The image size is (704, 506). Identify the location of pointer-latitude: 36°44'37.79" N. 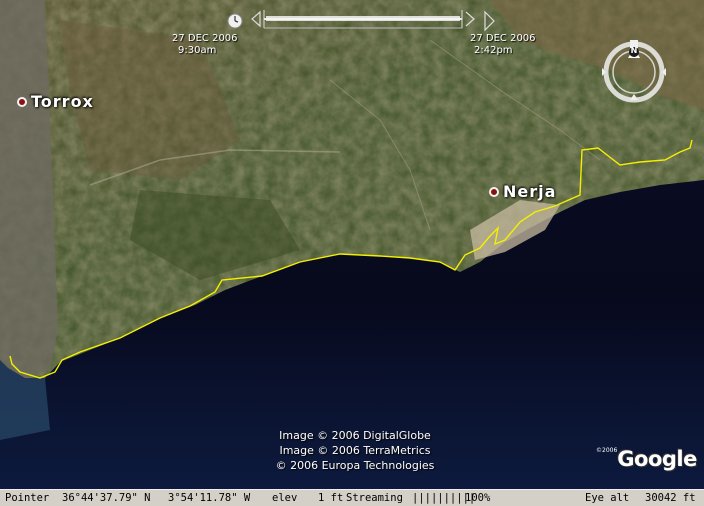
(106, 498).